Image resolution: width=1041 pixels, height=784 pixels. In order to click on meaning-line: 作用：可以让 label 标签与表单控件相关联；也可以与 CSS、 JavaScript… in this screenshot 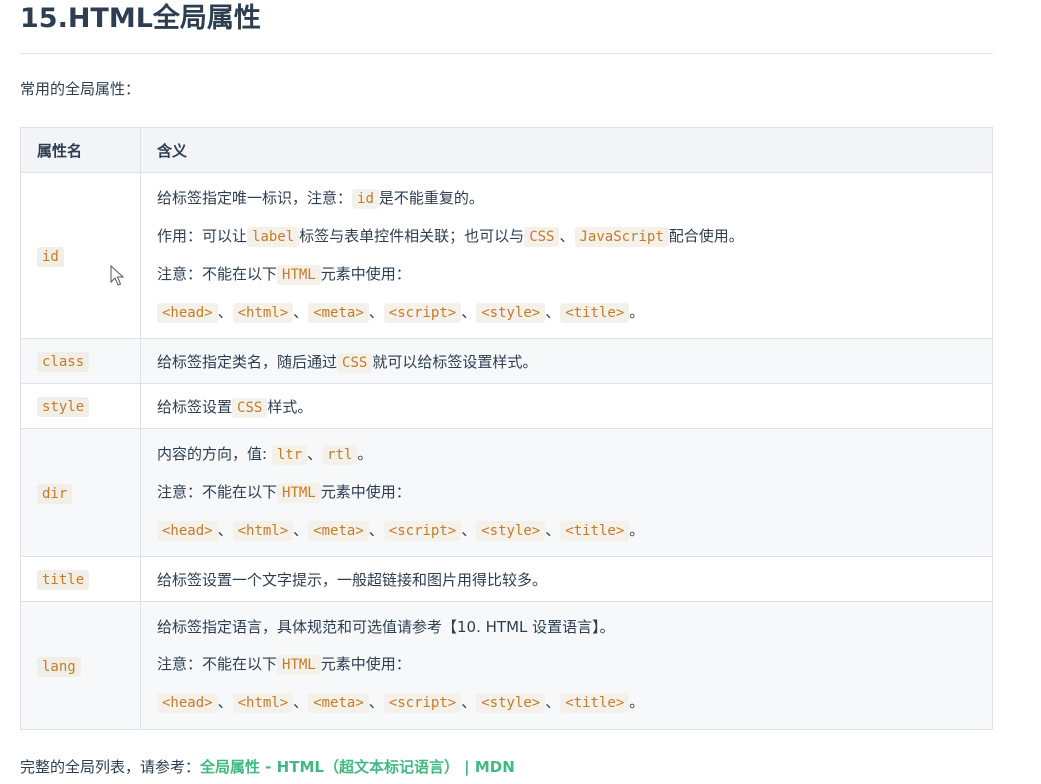, I will do `click(566, 237)`.